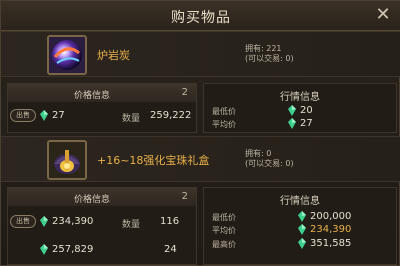 This screenshot has height=266, width=400. What do you see at coordinates (170, 249) in the screenshot?
I see `quantity-value-2: 24` at bounding box center [170, 249].